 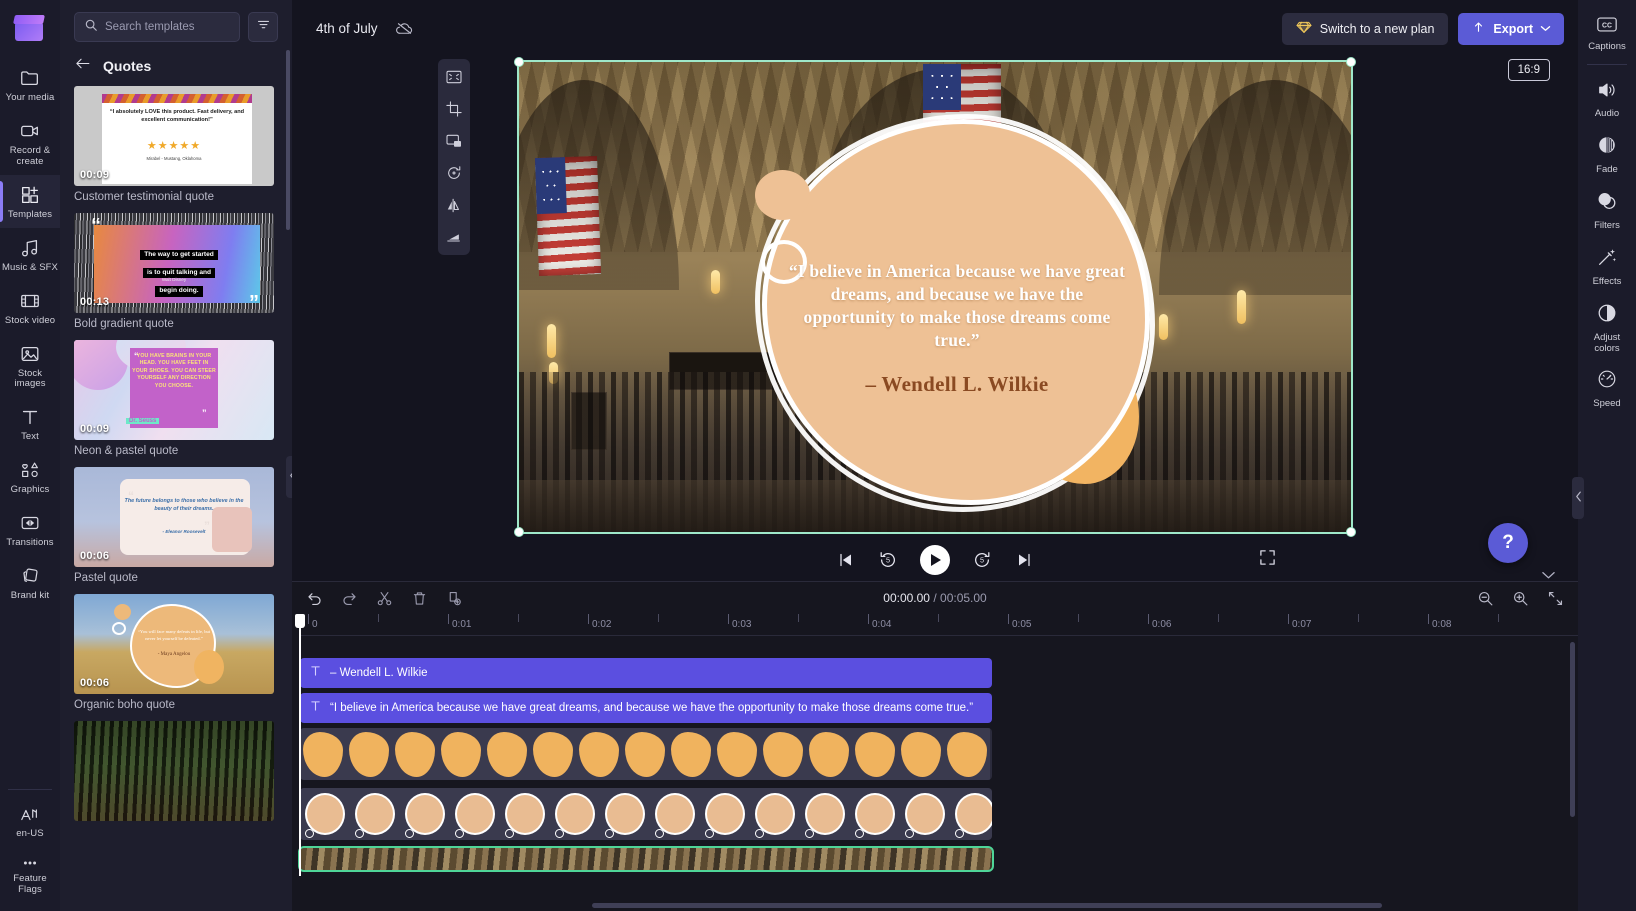 I want to click on picture-in-picture-icon, so click(x=454, y=141).